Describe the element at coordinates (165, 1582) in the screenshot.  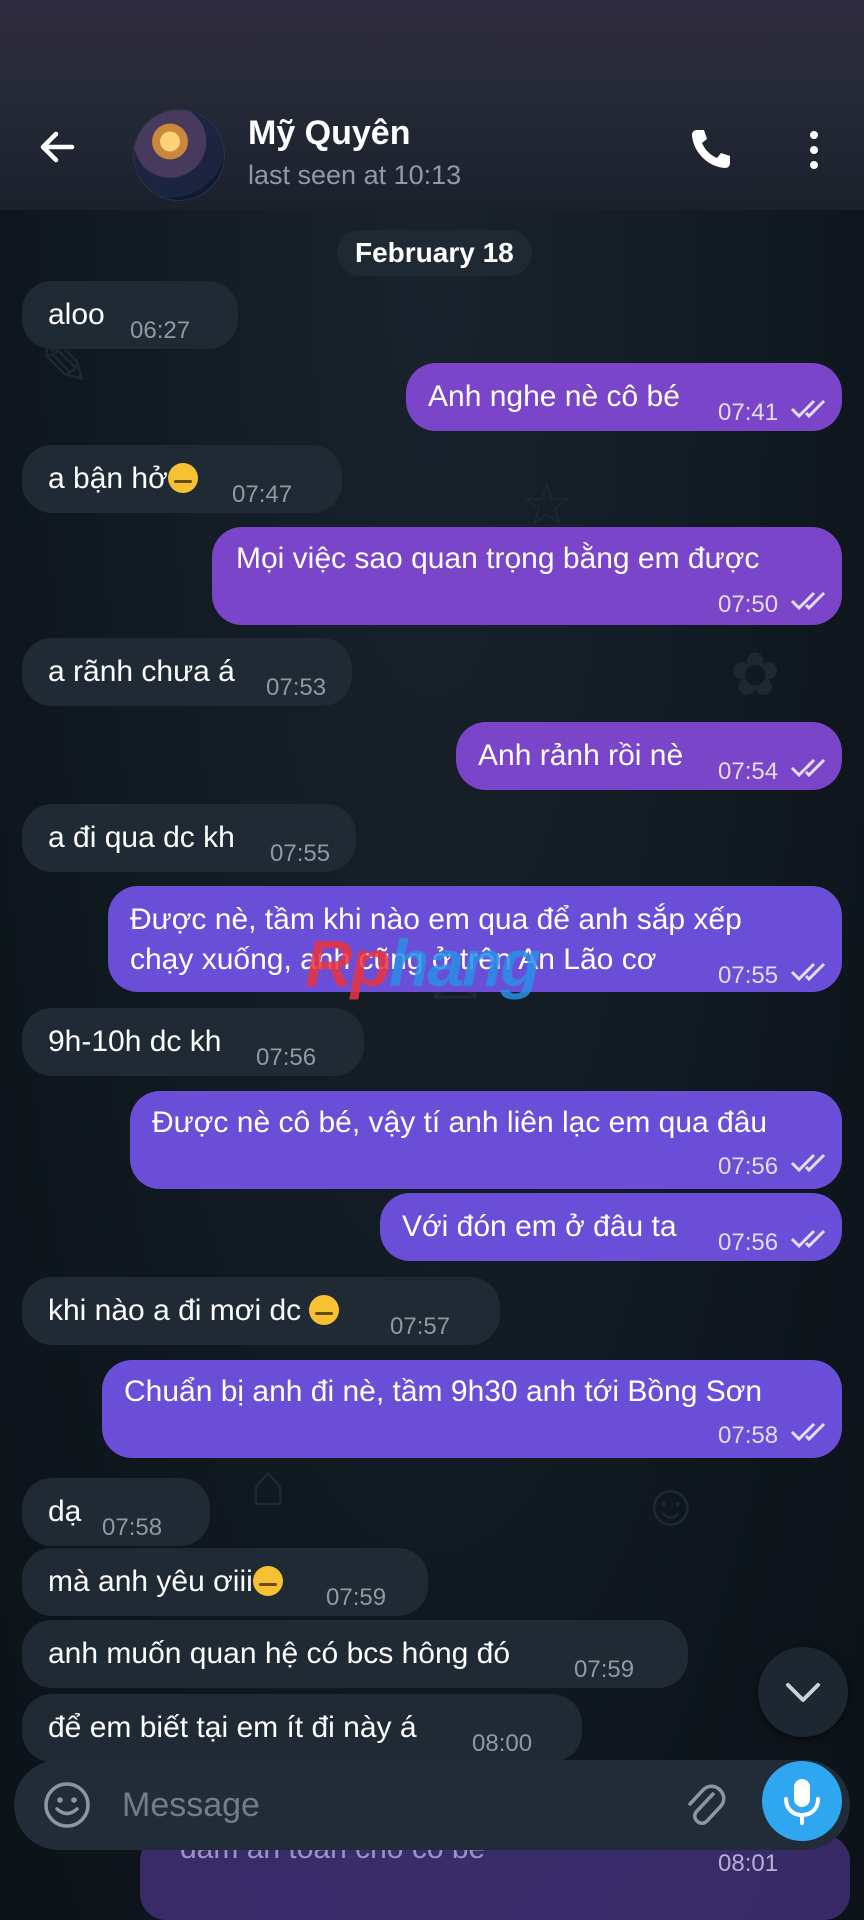
I see `message-text: mà anh yêu ơiii` at that location.